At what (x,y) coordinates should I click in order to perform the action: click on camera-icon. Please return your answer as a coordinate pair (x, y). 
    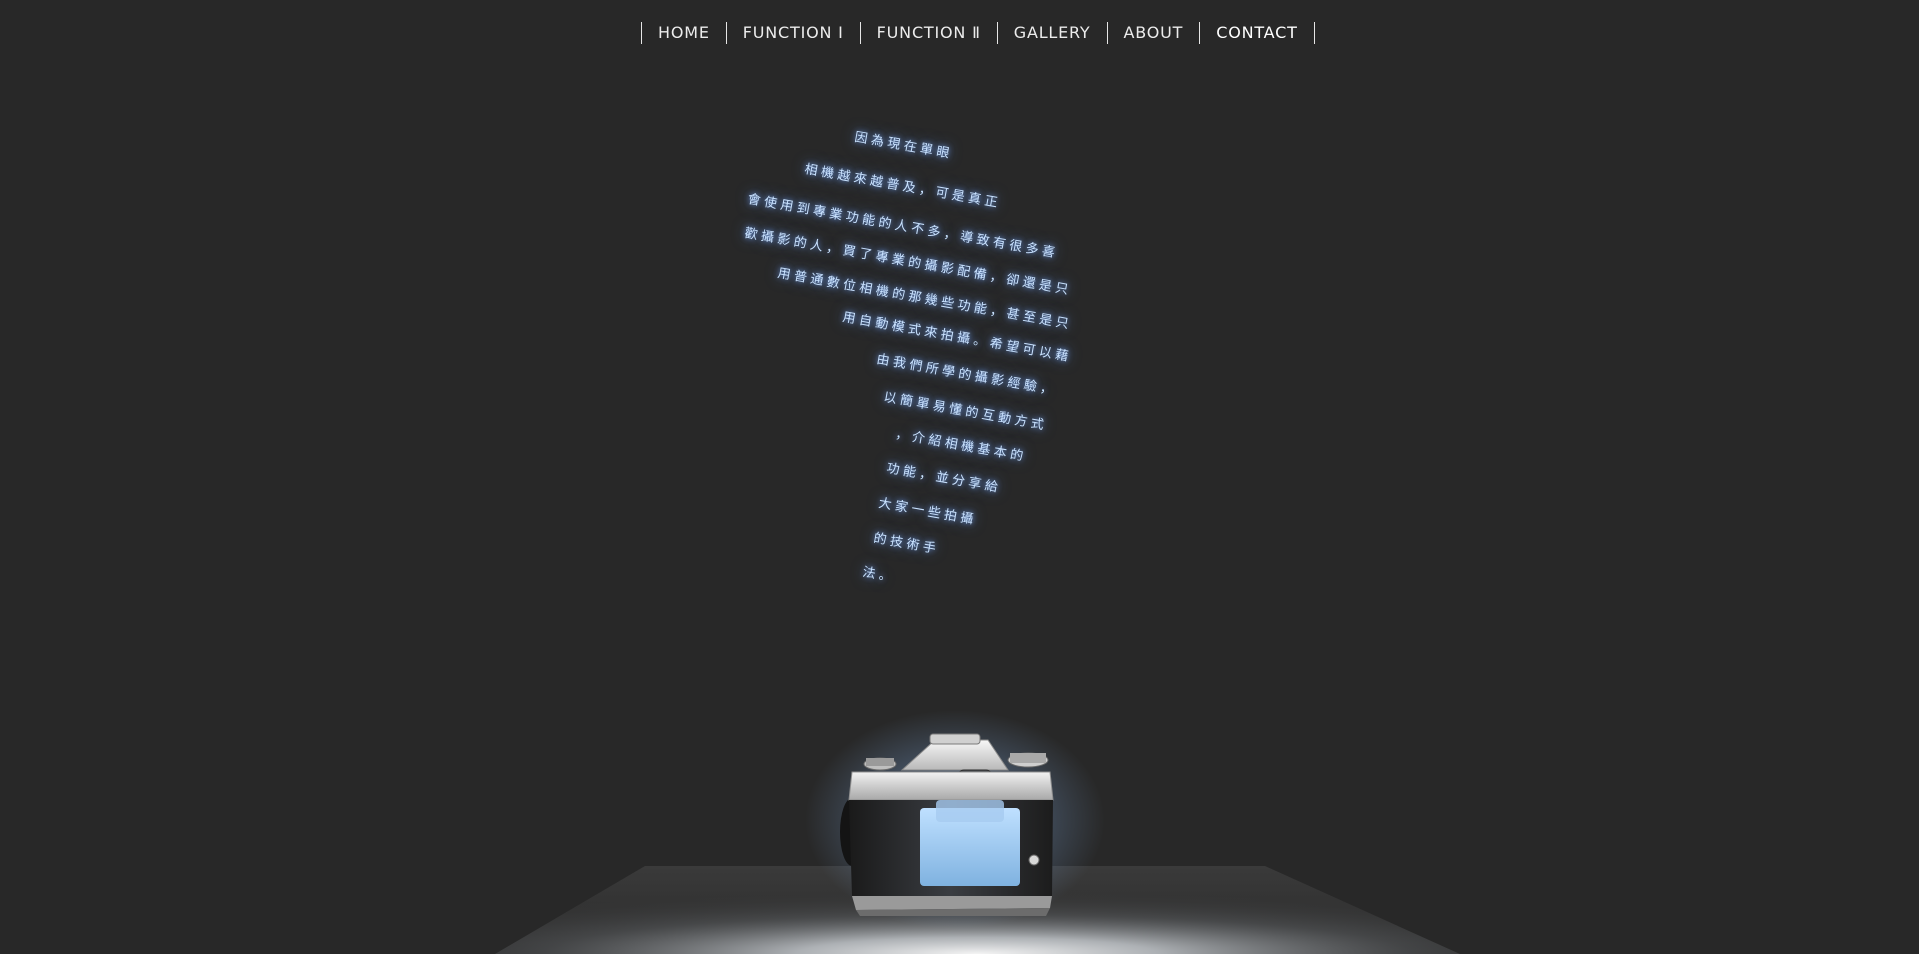
    Looking at the image, I should click on (947, 824).